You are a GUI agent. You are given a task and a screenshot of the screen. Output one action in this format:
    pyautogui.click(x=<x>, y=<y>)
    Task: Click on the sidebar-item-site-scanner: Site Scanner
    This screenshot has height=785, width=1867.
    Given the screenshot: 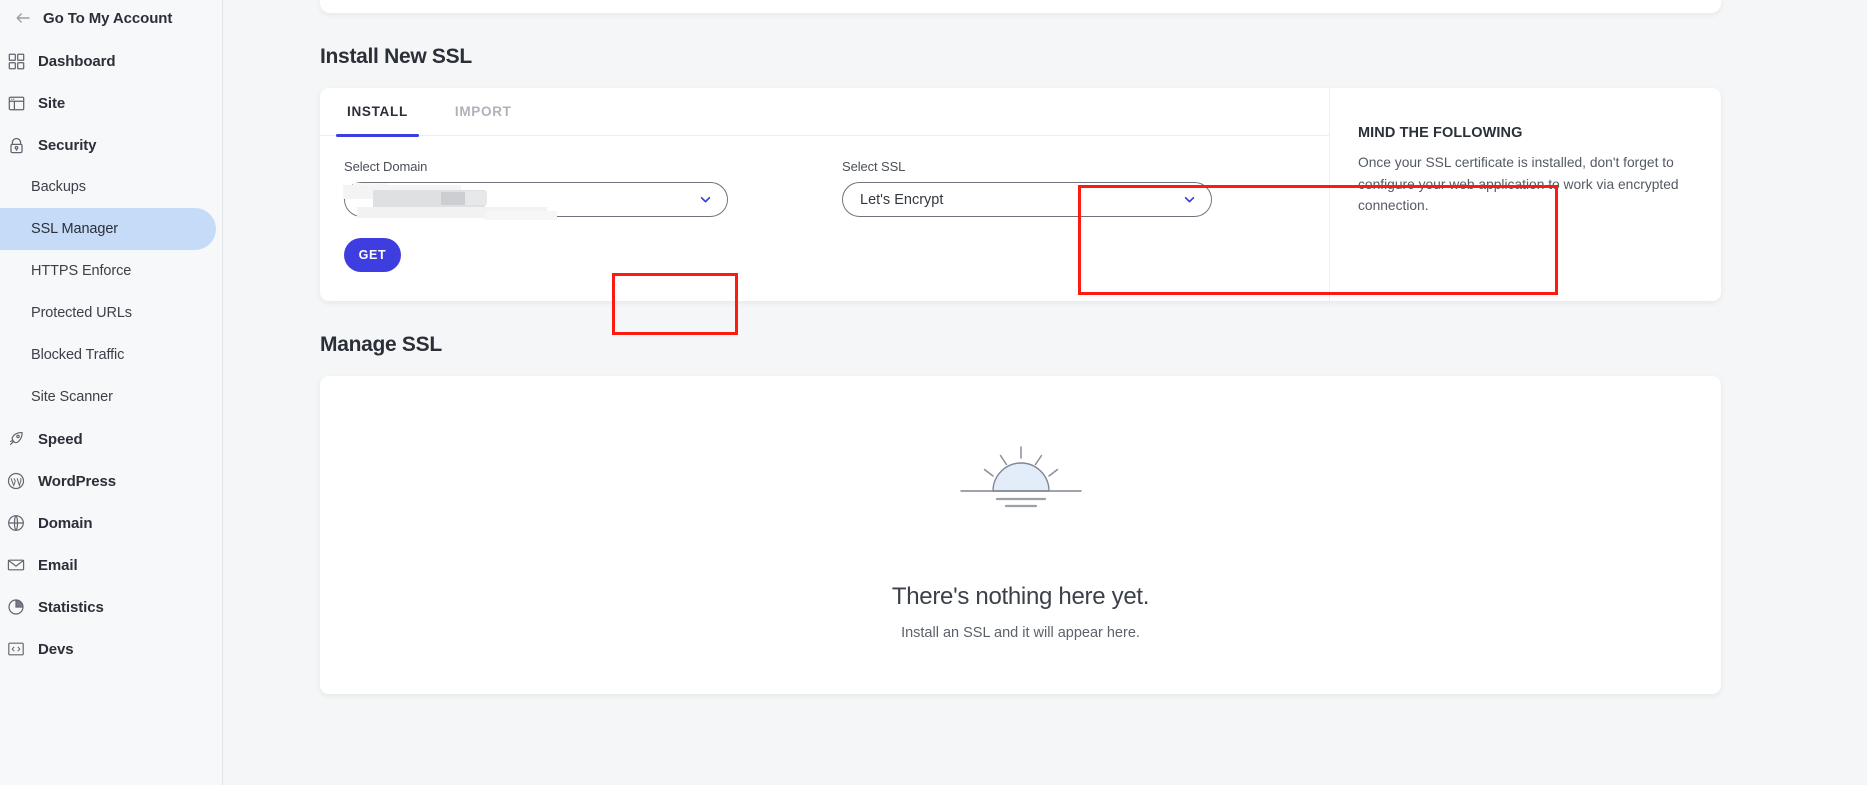 What is the action you would take?
    pyautogui.click(x=108, y=397)
    